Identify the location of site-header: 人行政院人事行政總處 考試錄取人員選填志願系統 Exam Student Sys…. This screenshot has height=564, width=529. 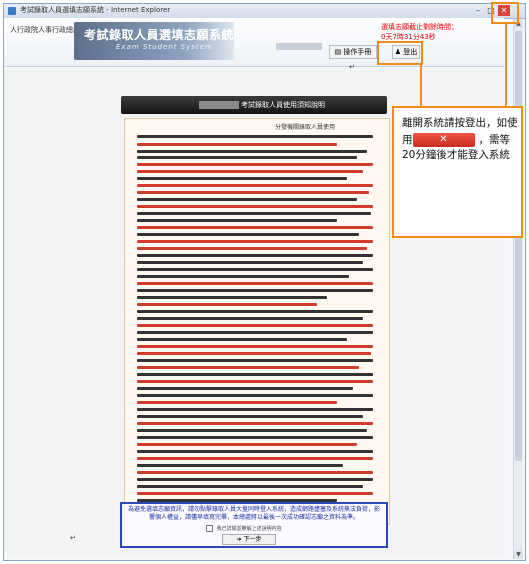
(254, 42).